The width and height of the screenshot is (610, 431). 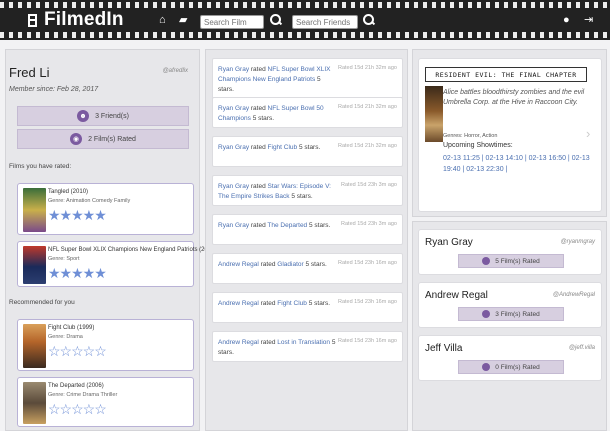 What do you see at coordinates (434, 114) in the screenshot?
I see `movie-poster` at bounding box center [434, 114].